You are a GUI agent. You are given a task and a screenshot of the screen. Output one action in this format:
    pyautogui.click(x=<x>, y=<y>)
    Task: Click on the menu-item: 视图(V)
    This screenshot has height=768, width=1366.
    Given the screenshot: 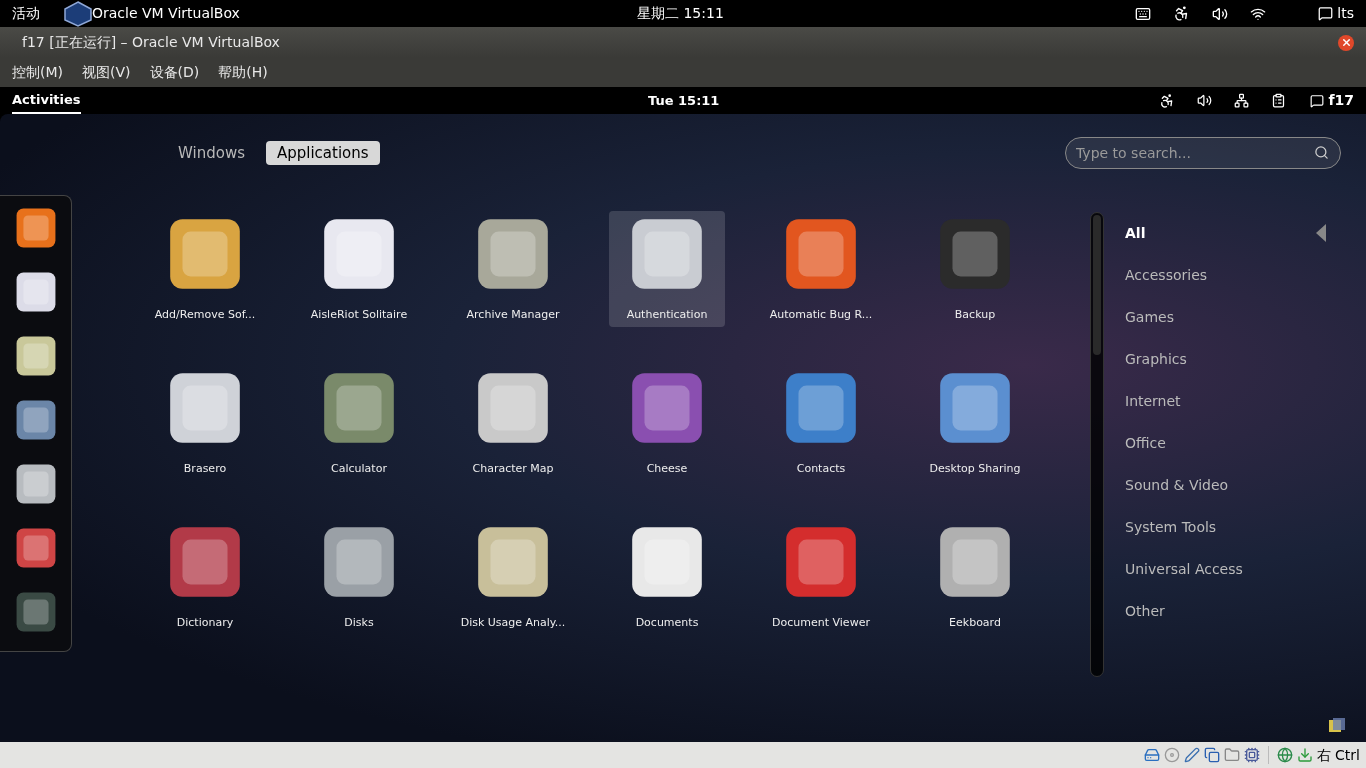 What is the action you would take?
    pyautogui.click(x=106, y=72)
    